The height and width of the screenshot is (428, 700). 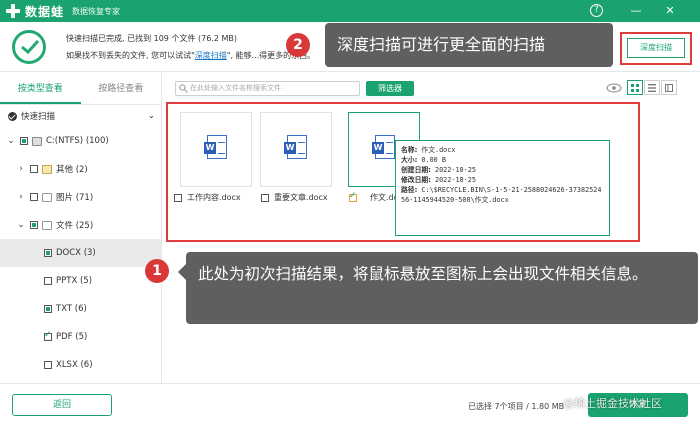 What do you see at coordinates (635, 87) in the screenshot?
I see `grid-view-icon` at bounding box center [635, 87].